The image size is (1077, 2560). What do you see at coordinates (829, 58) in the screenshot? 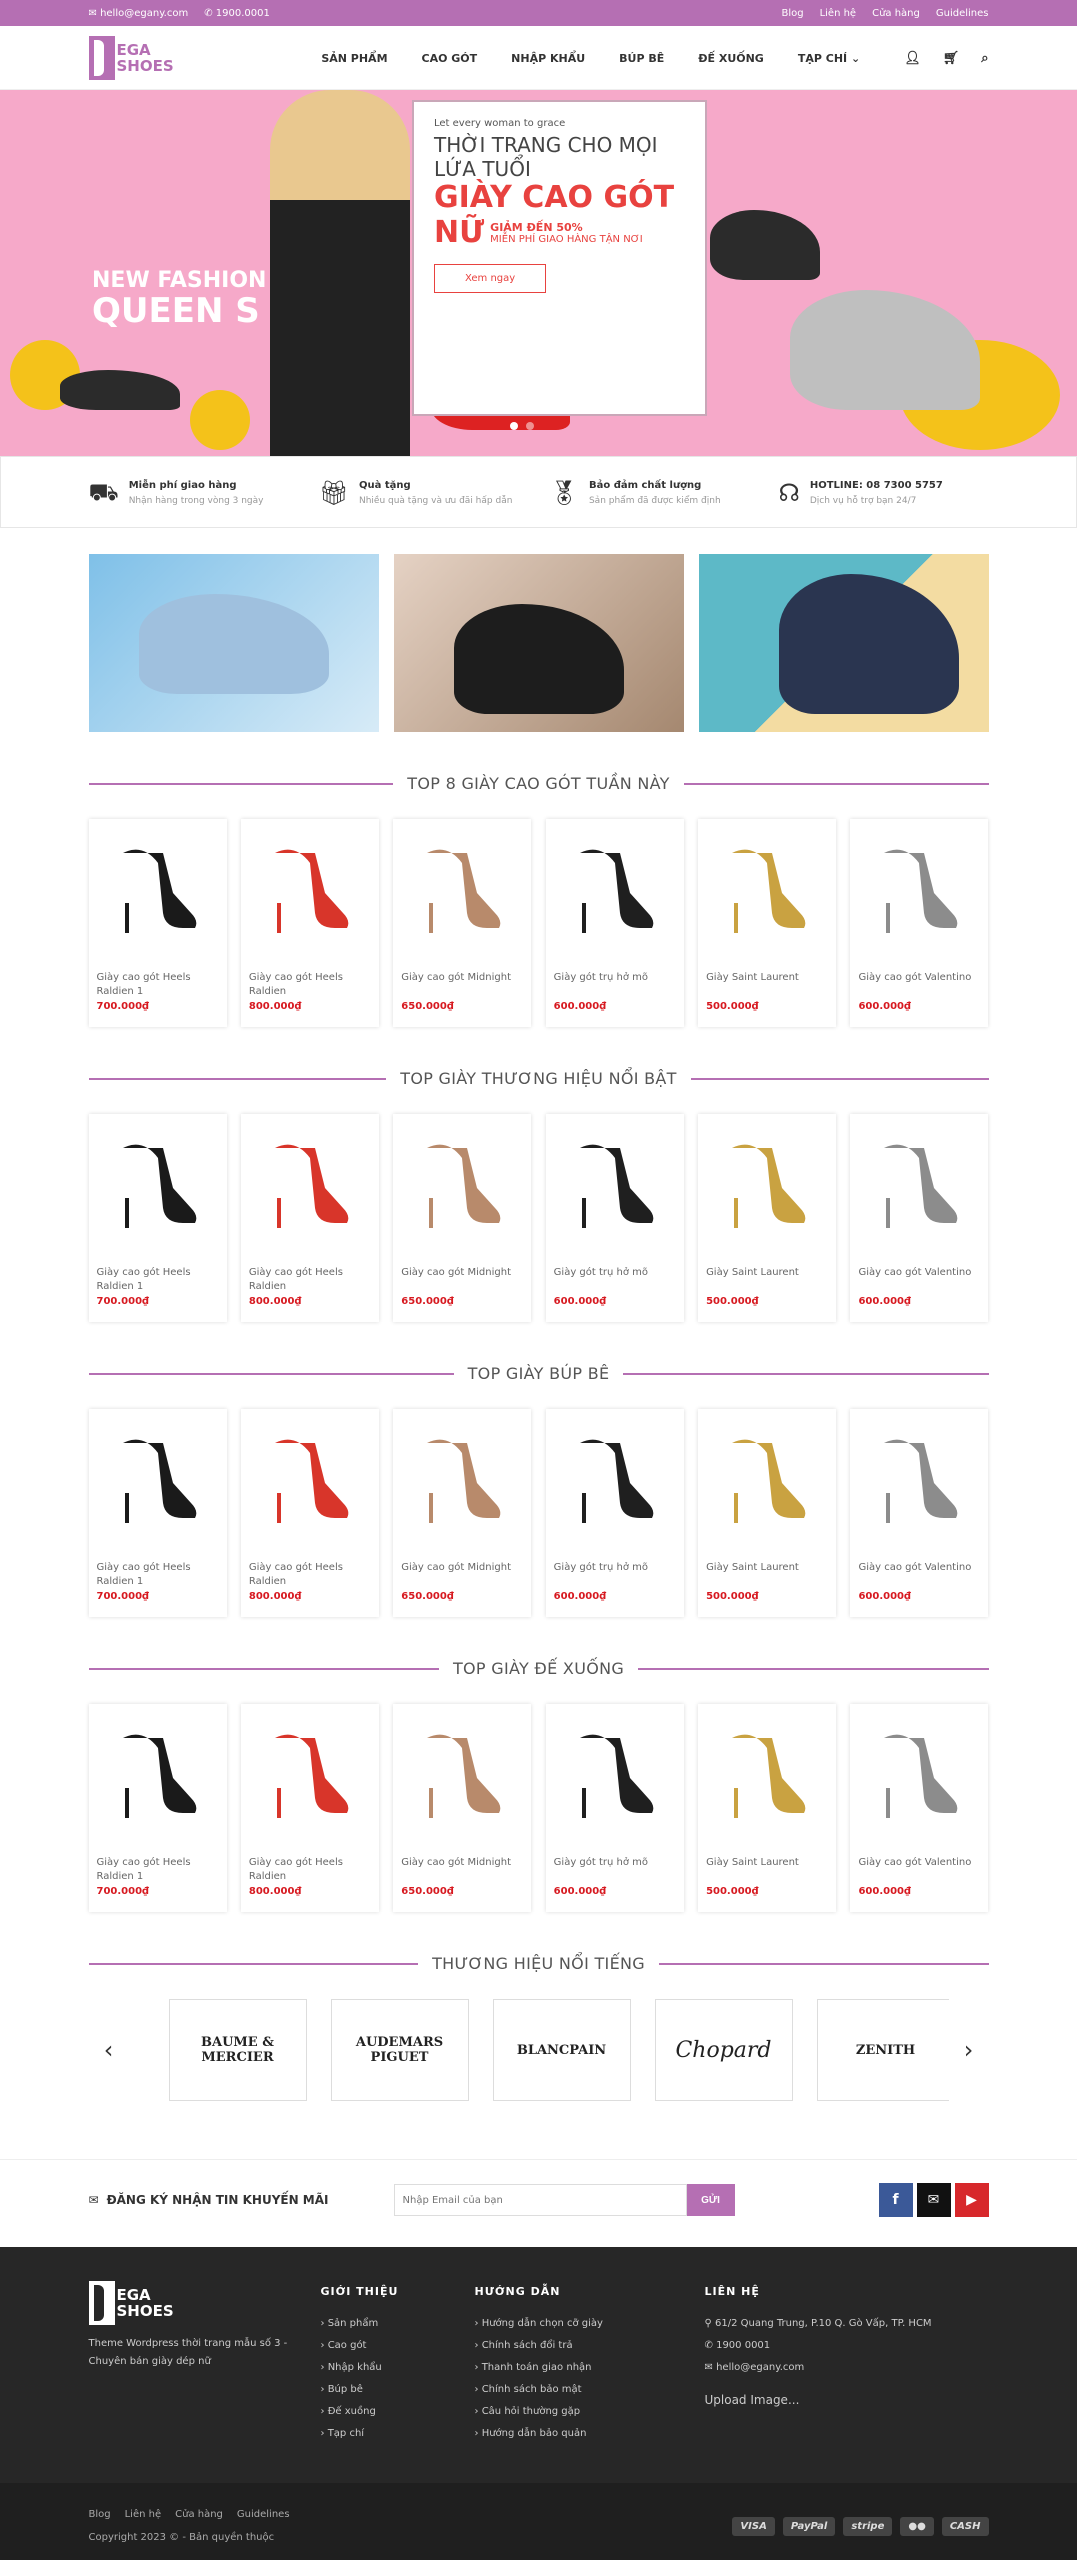
I see `nav-item-magazine: TẠP CHÍ ⌄` at bounding box center [829, 58].